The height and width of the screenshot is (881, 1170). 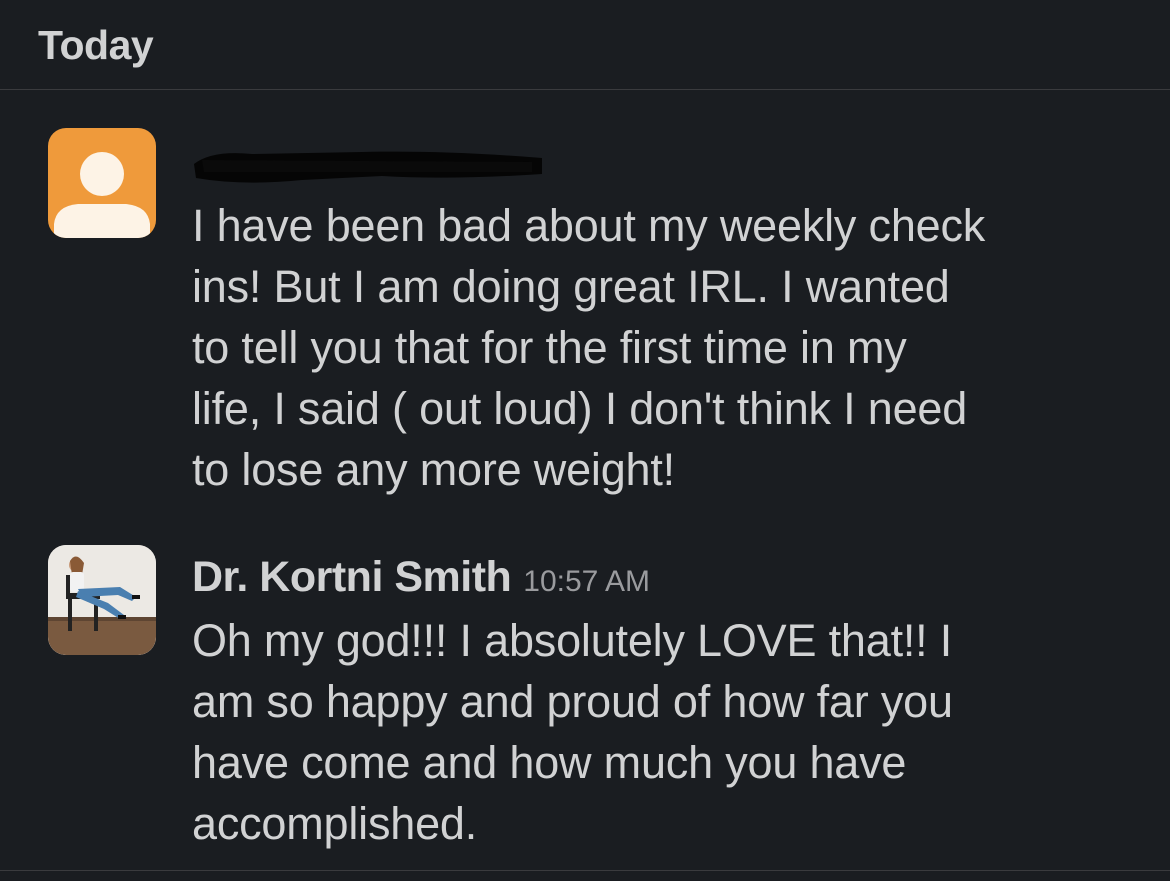 I want to click on profile-photo, so click(x=102, y=600).